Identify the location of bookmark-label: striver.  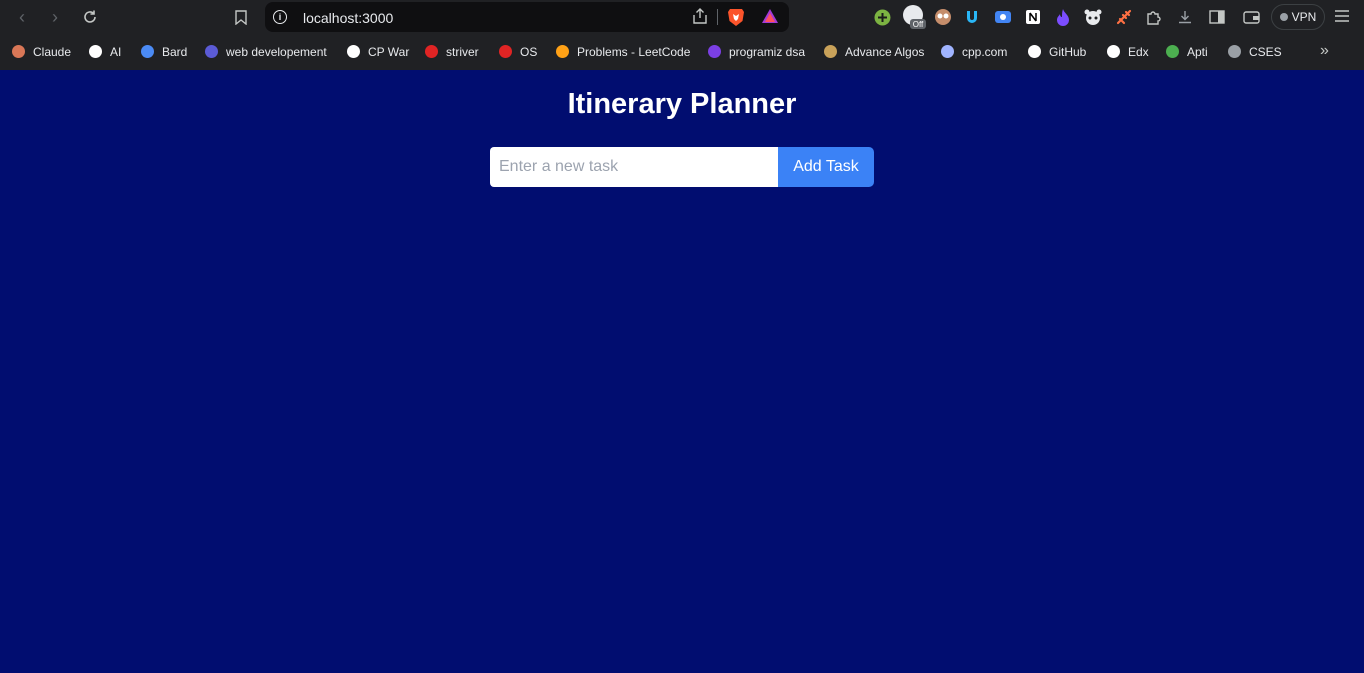
(462, 51).